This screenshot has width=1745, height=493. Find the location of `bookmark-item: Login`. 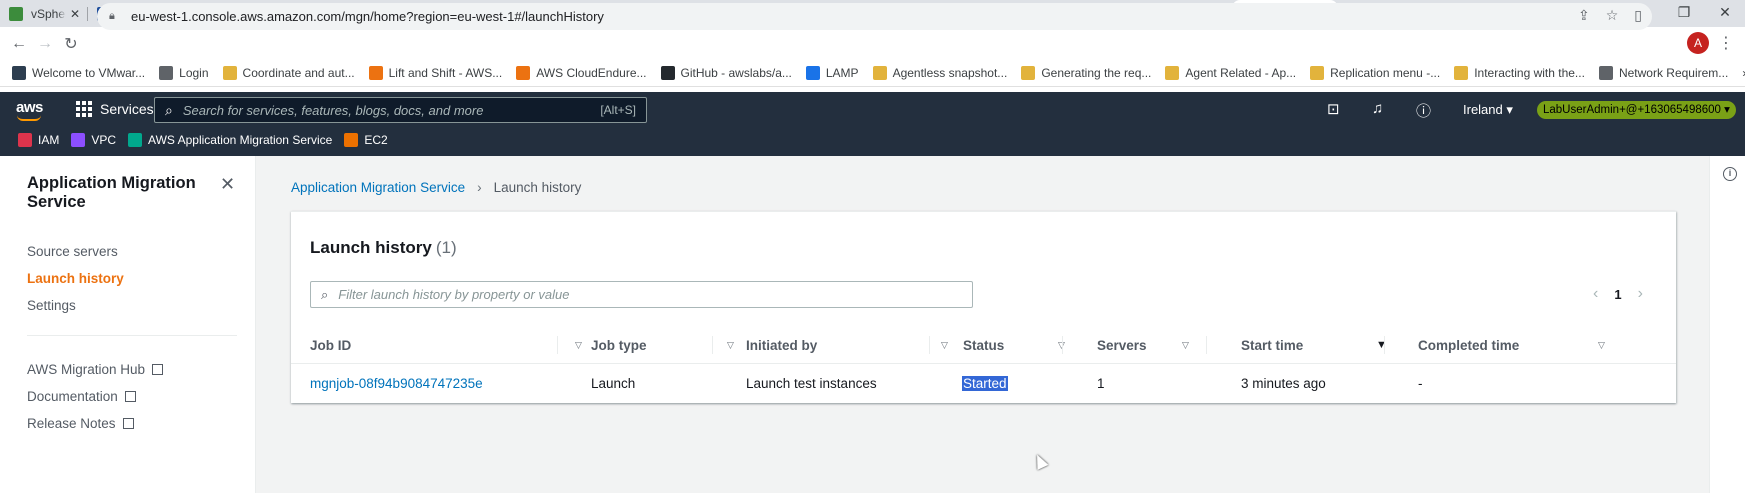

bookmark-item: Login is located at coordinates (184, 73).